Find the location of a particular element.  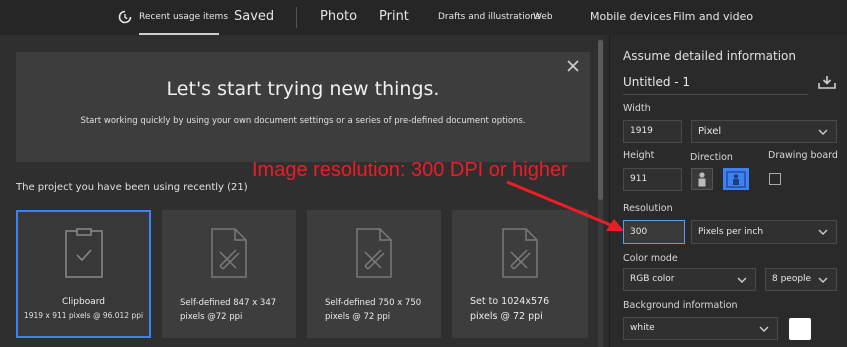

recent-item-clipboard: Clipboard 1919 x 911 pixels @ 96.012 ppi is located at coordinates (83, 274).